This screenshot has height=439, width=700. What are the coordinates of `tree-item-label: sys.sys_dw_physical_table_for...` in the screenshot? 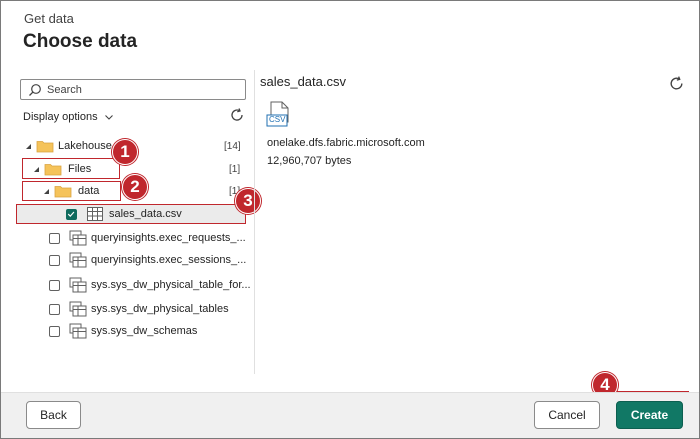 It's located at (171, 285).